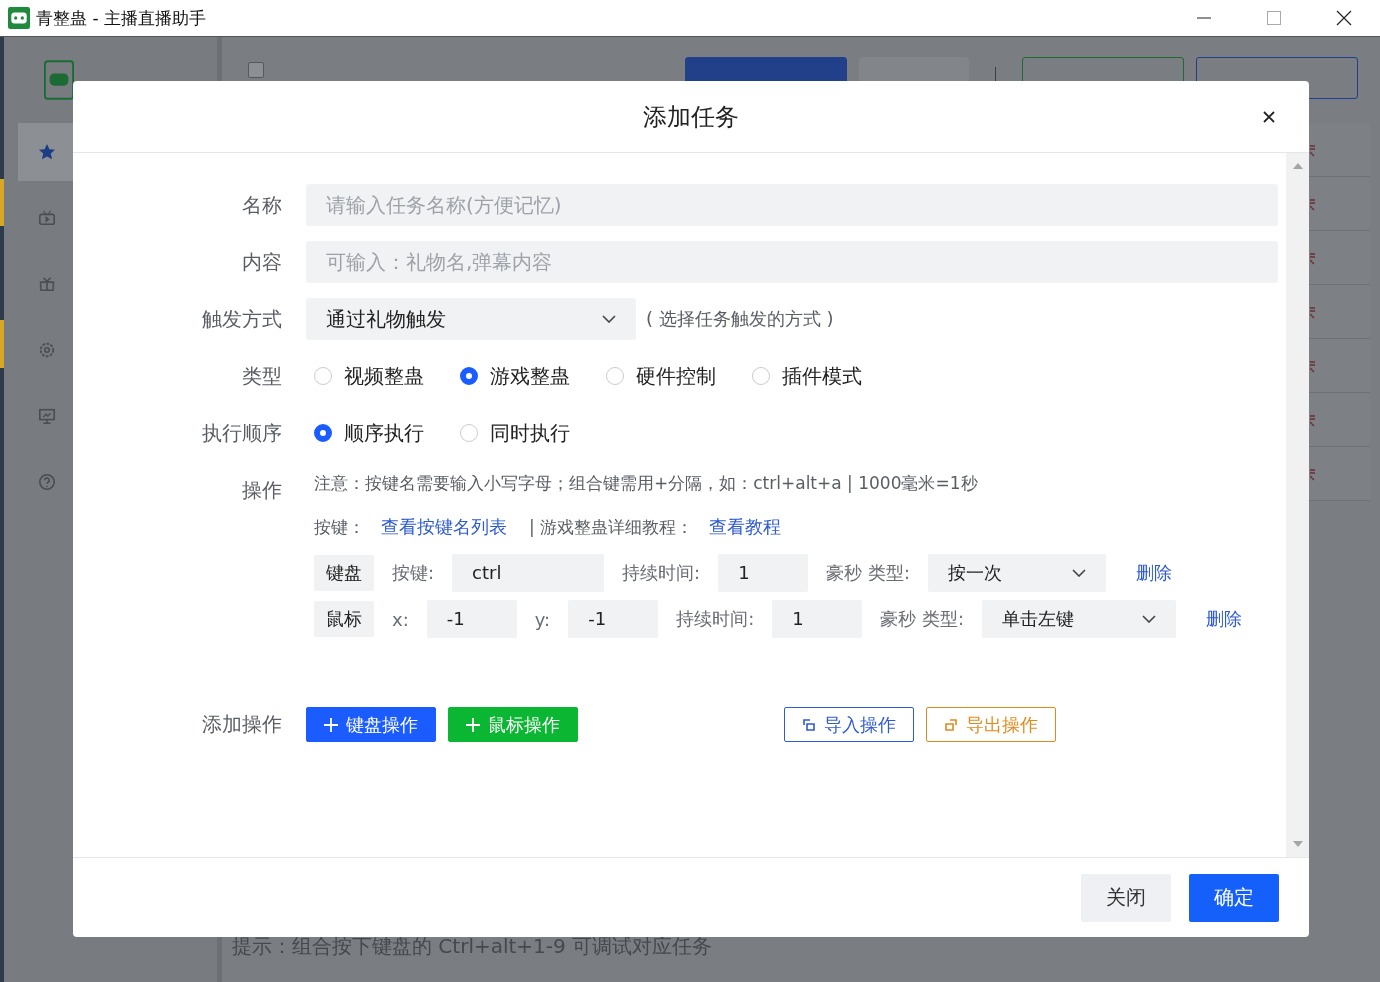 Image resolution: width=1380 pixels, height=982 pixels. What do you see at coordinates (792, 205) in the screenshot?
I see `text-field: 请输入任务名称(方便记忆)` at bounding box center [792, 205].